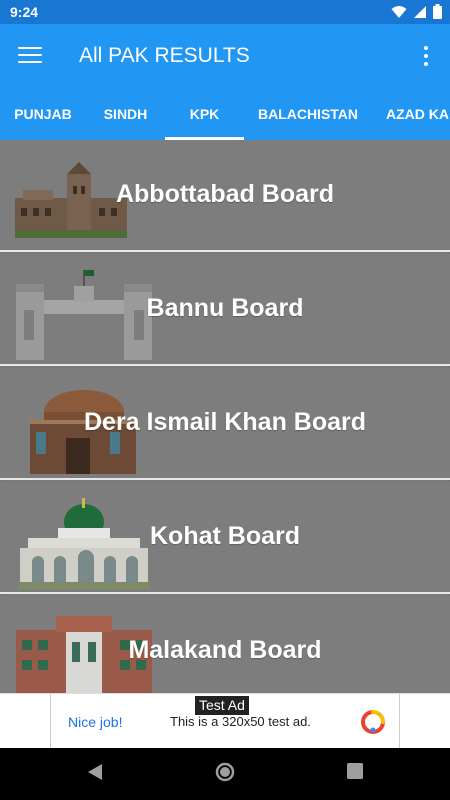 The height and width of the screenshot is (800, 450). I want to click on board-card-kohat: Kohat Board, so click(225, 538).